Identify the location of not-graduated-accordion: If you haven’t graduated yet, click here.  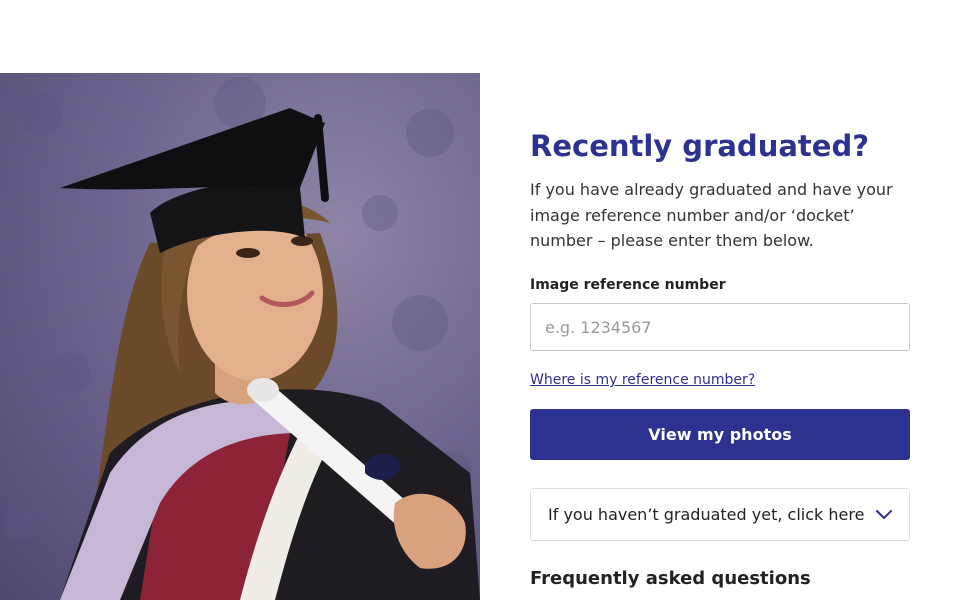
(720, 514).